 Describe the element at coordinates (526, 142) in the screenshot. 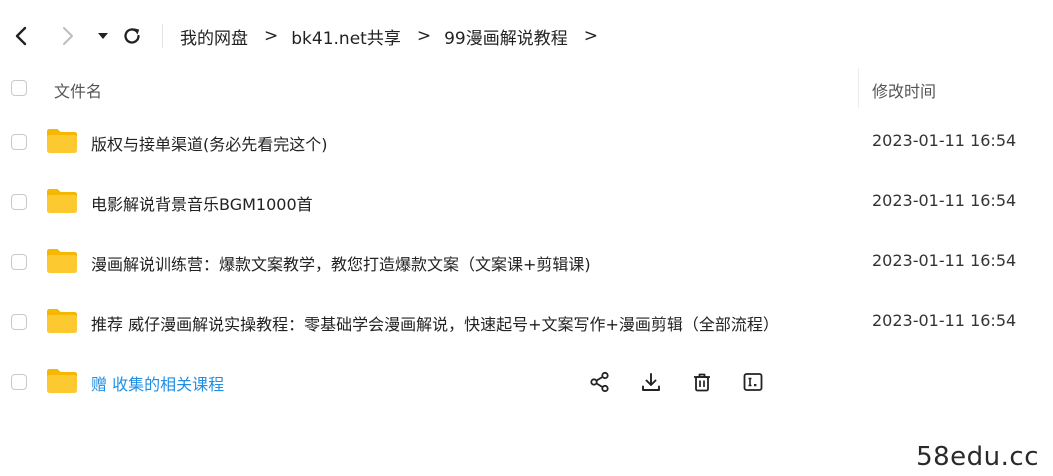

I see `file-row: 版权与接单渠道(务必先看完这个) 2023-01-11 16:54` at that location.